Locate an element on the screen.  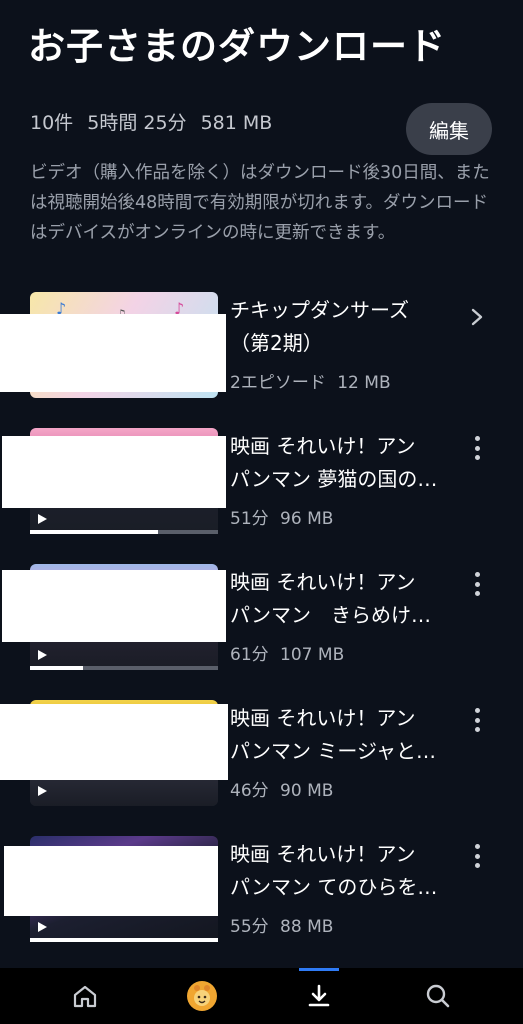
download-item: 映画 それいけ！アン パンマン 夢猫の国の… 51分 96 MB is located at coordinates (261, 484).